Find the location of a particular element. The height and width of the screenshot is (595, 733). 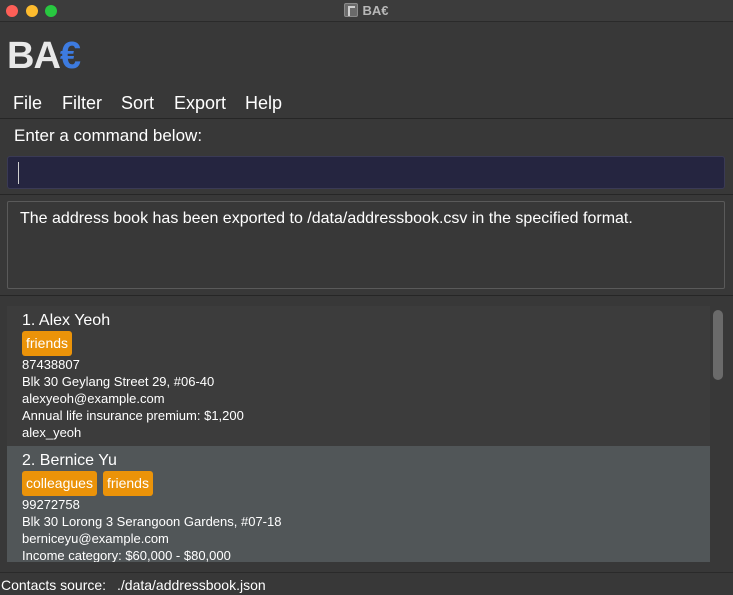

contact-phone: 99272758 is located at coordinates (51, 504).